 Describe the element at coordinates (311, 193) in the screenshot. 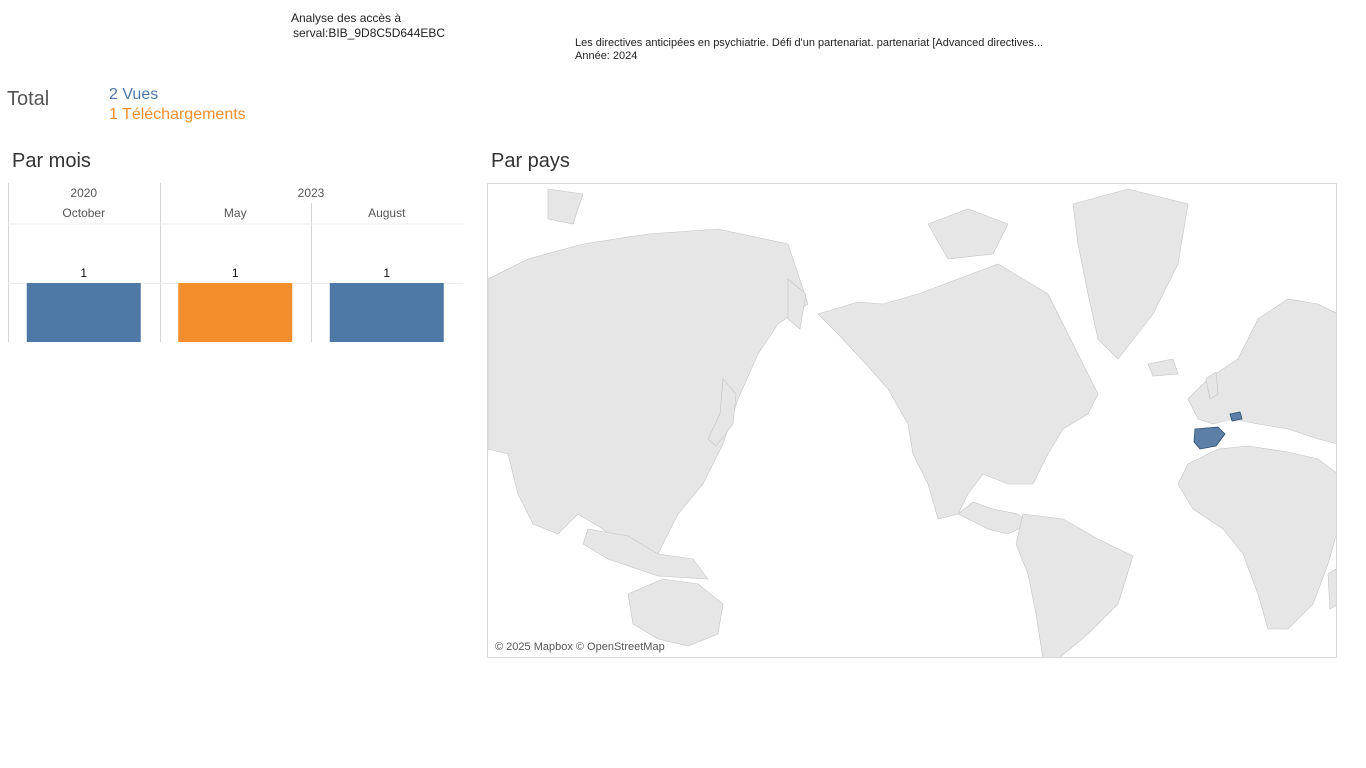

I see `year-header: 2023` at that location.